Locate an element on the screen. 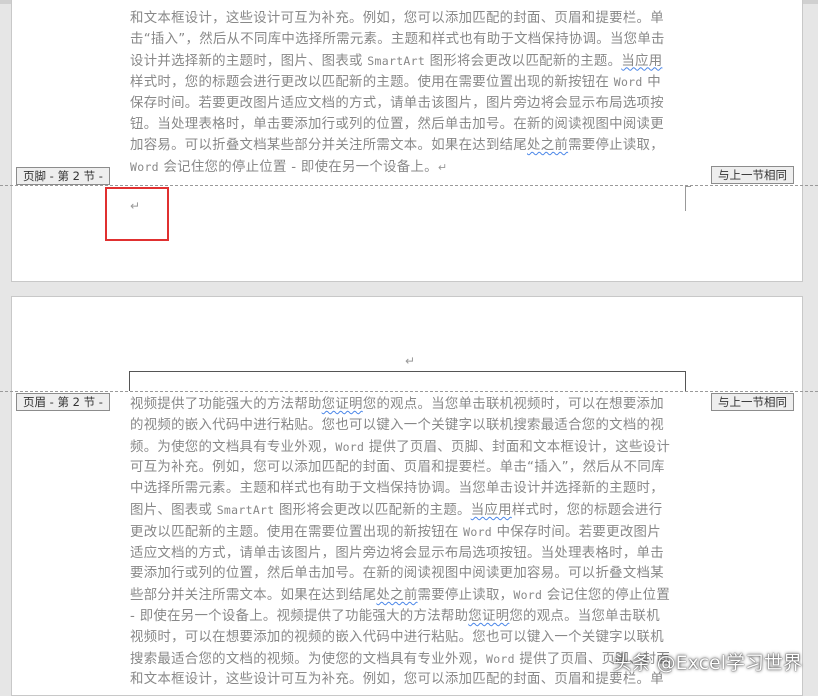  text-line: 的视频的嵌入代码中进行粘贴。您也可以键入一个关键字以联机搜索最适合您的文档的视 is located at coordinates (410, 426).